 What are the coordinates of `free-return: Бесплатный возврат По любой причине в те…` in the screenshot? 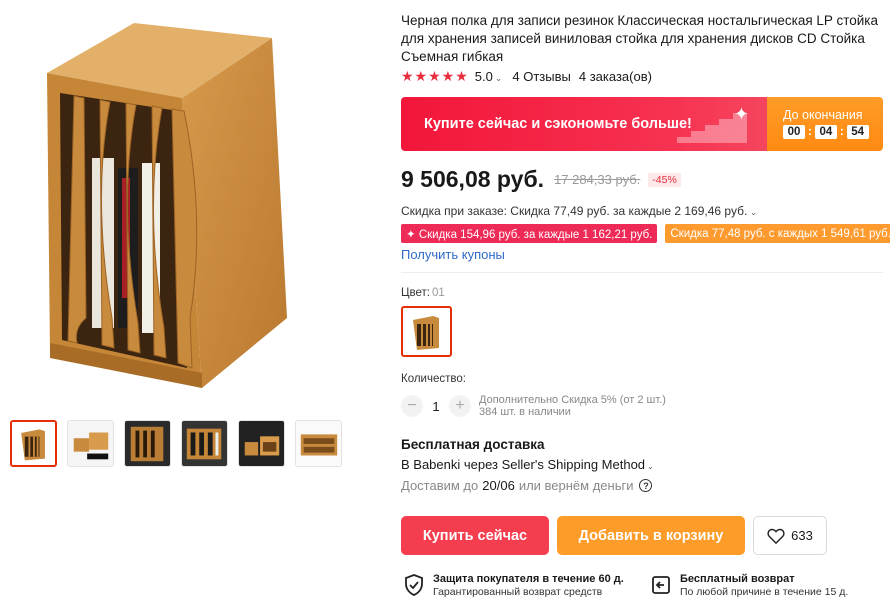 It's located at (749, 586).